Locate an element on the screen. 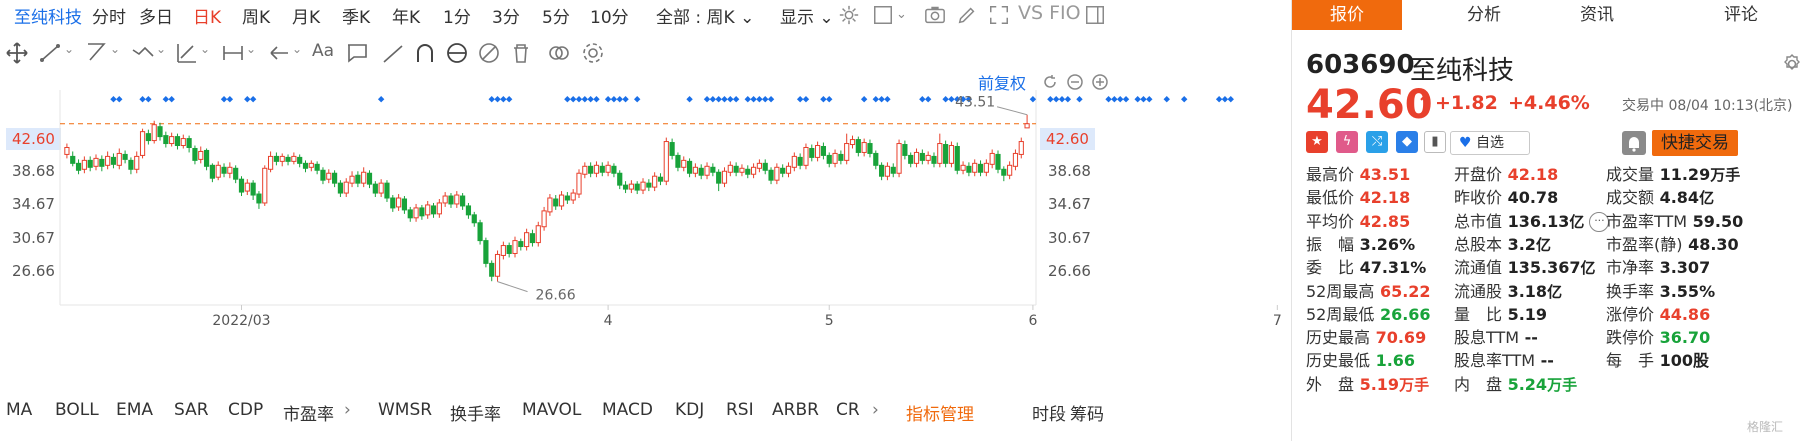 This screenshot has height=441, width=1817. comment-icon is located at coordinates (357, 53).